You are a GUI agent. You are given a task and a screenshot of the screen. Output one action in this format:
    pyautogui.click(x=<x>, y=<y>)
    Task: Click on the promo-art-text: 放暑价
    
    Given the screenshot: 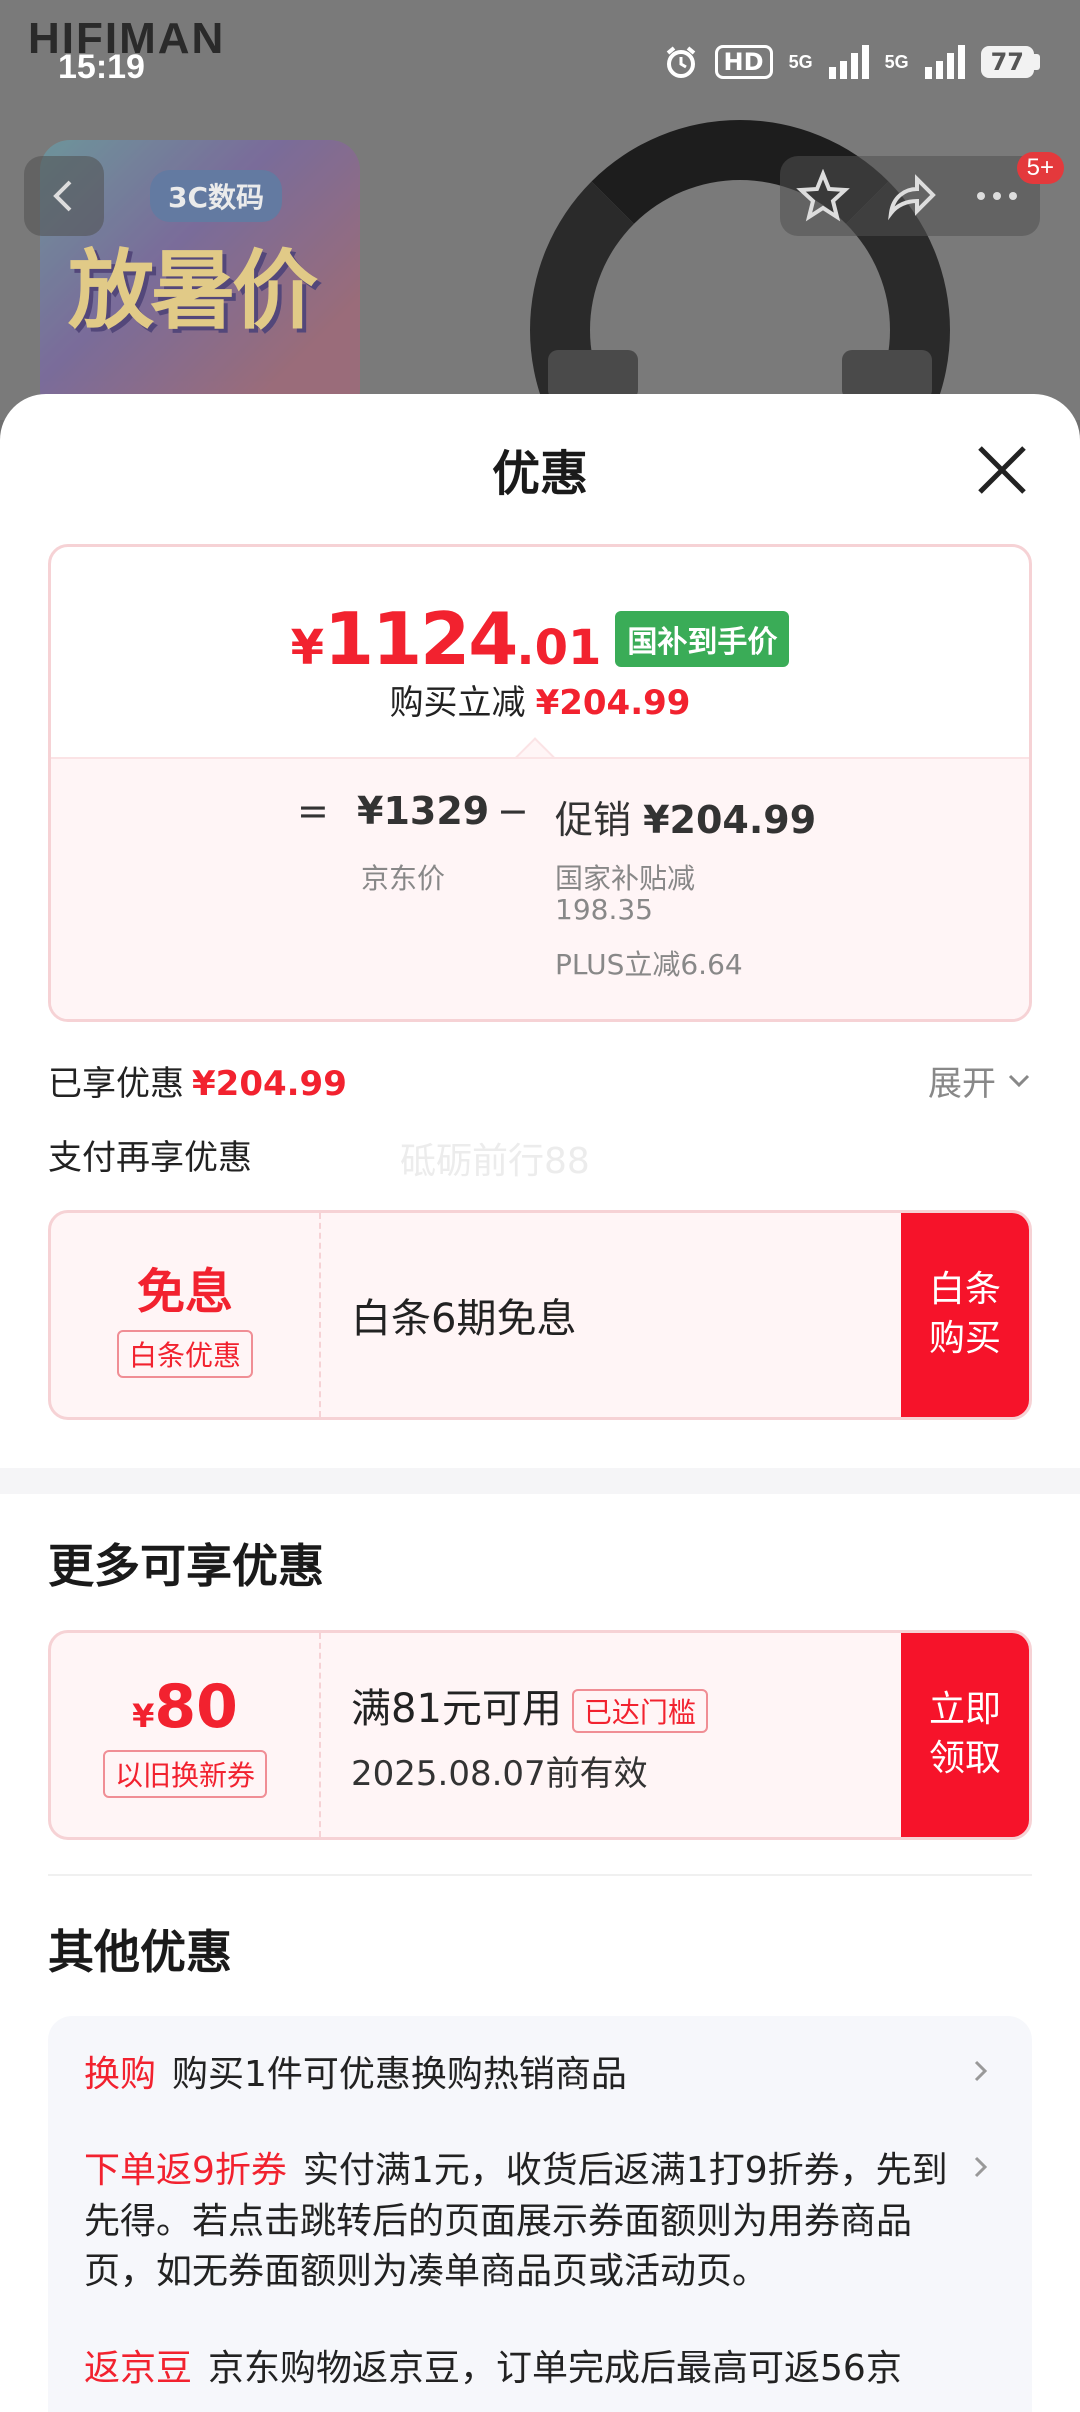 What is the action you would take?
    pyautogui.click(x=193, y=291)
    